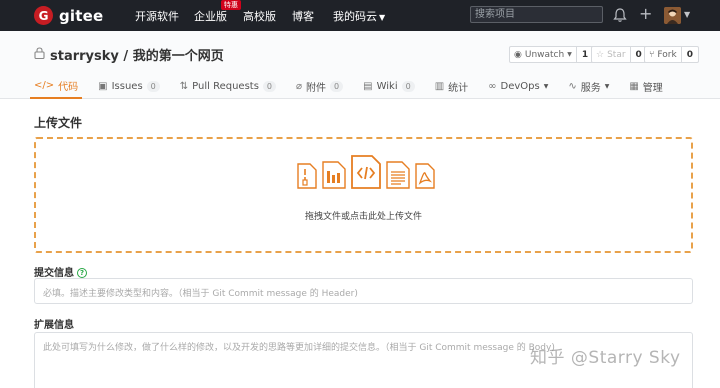 This screenshot has height=388, width=720. What do you see at coordinates (58, 123) in the screenshot?
I see `upload-title: 上传文件` at bounding box center [58, 123].